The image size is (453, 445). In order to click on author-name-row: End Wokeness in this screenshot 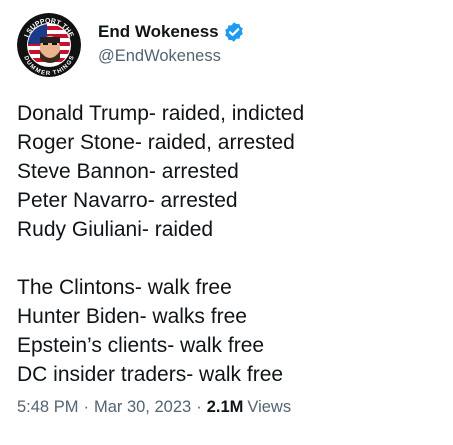, I will do `click(171, 32)`.